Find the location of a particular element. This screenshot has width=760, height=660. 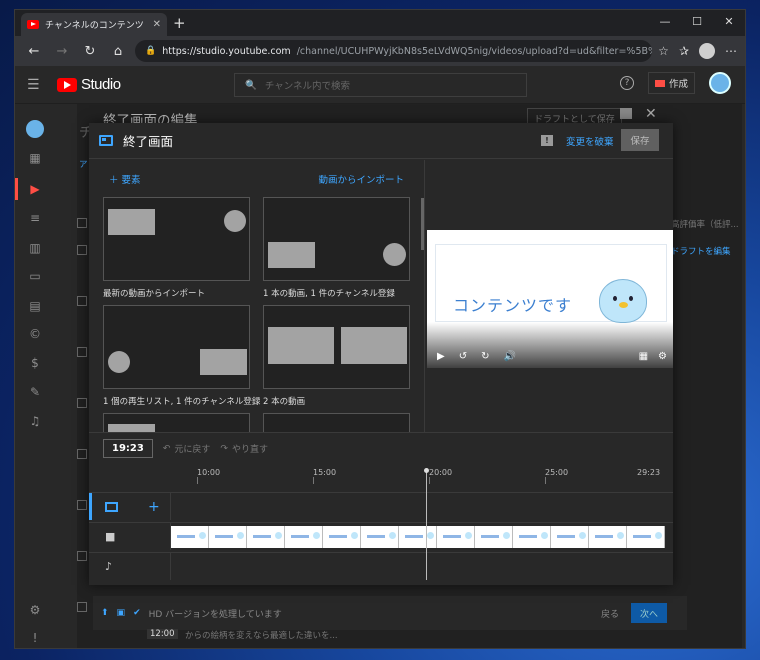

copyright-icon: © is located at coordinates (35, 334).